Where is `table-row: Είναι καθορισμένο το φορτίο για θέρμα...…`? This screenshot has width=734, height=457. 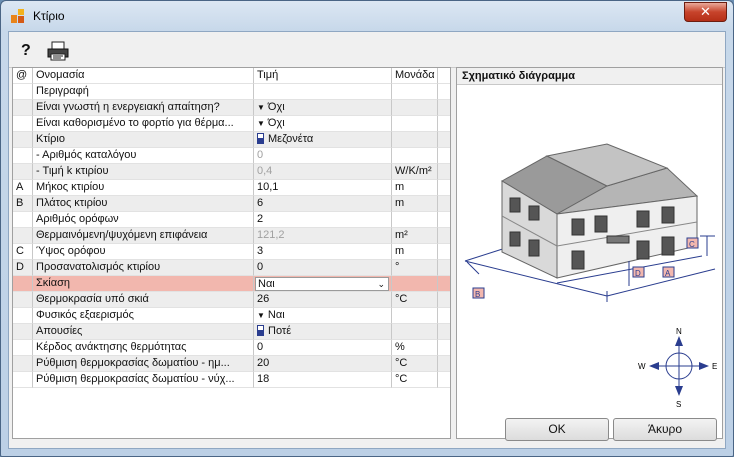
table-row: Είναι καθορισμένο το φορτίο για θέρμα...… is located at coordinates (231, 124).